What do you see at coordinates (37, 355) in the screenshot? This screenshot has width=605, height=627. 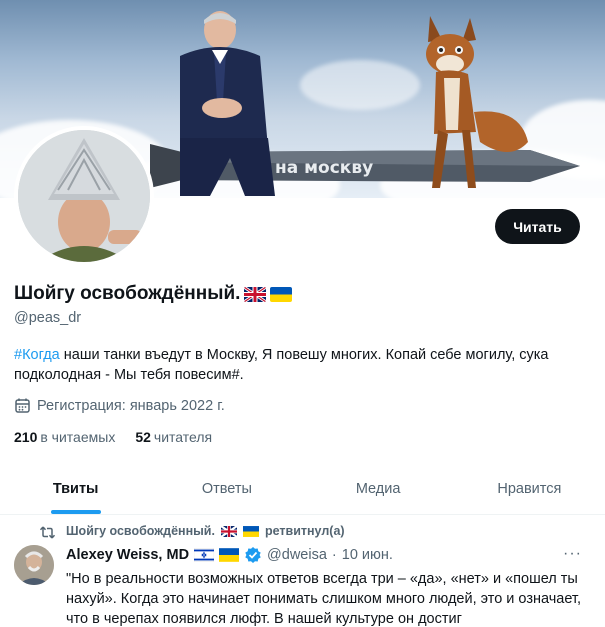 I see `bio-hashtag-link: #Когда` at bounding box center [37, 355].